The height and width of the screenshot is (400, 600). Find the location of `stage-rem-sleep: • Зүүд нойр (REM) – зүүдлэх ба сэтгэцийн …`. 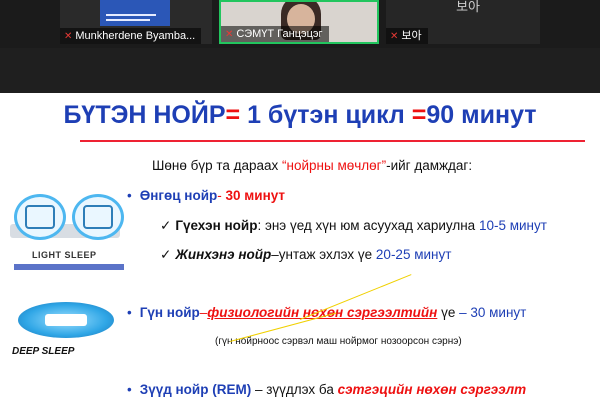

stage-rem-sleep: • Зүүд нойр (REM) – зүүдлэх ба сэтгэцийн … is located at coordinates (327, 389).